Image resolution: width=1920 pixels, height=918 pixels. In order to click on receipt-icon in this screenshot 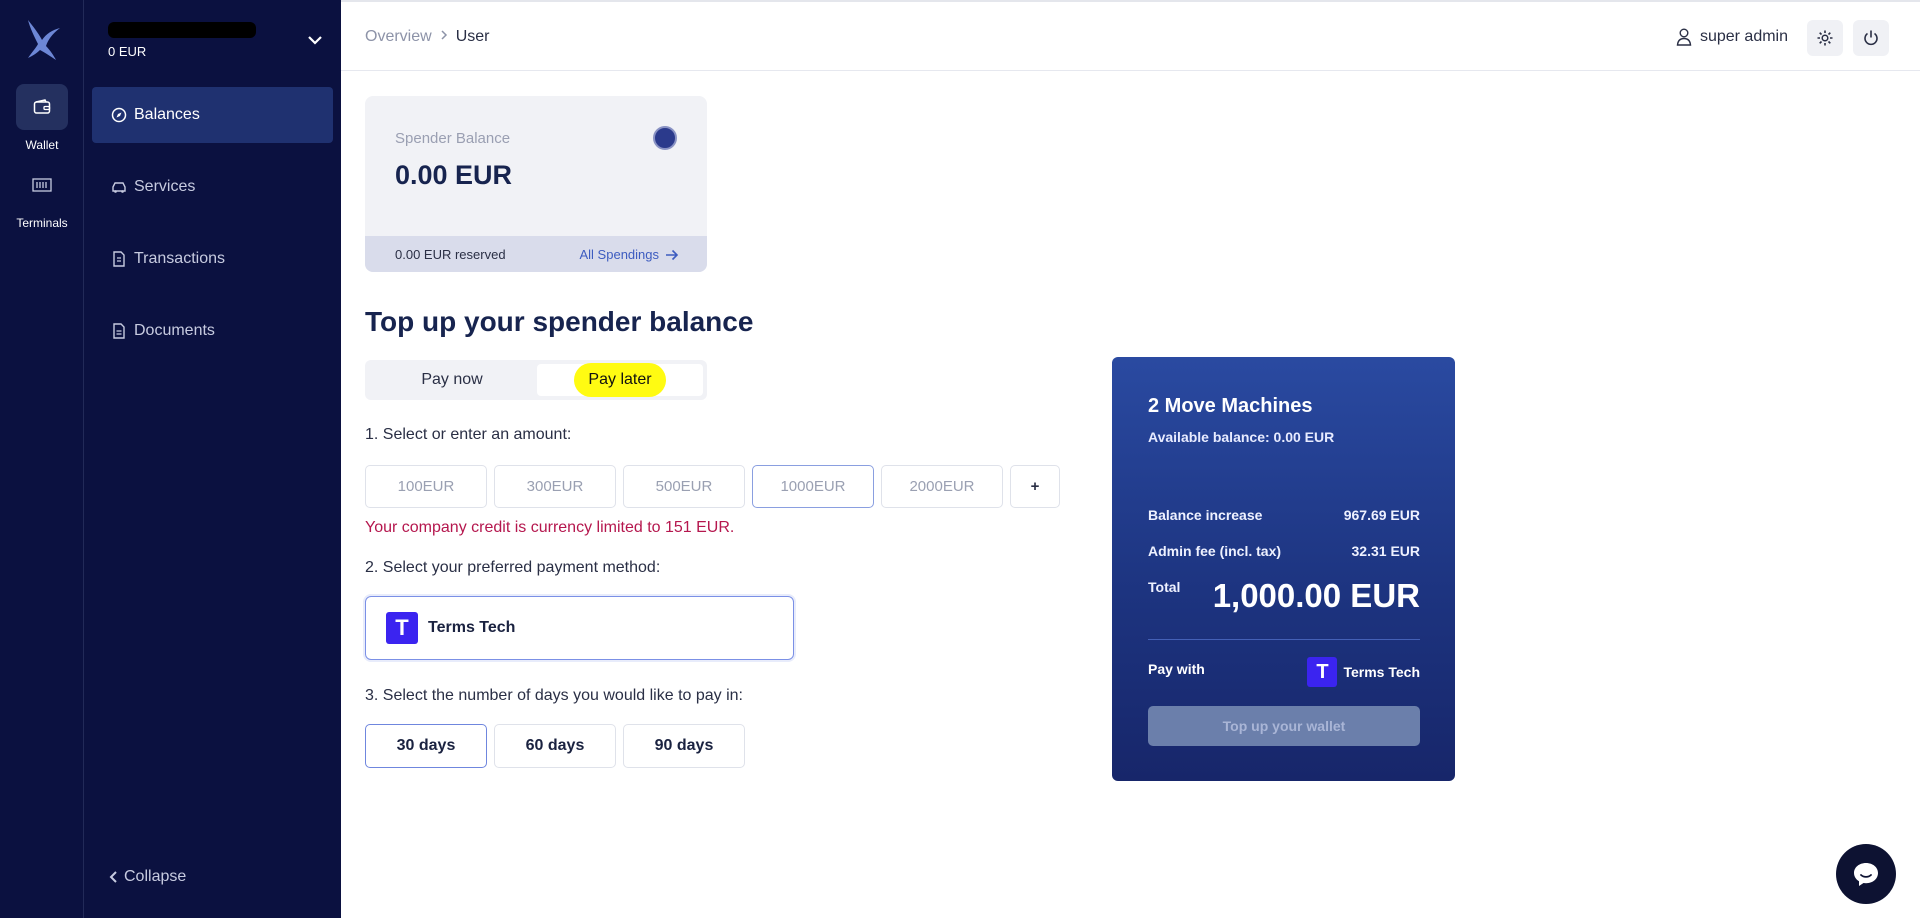, I will do `click(119, 259)`.